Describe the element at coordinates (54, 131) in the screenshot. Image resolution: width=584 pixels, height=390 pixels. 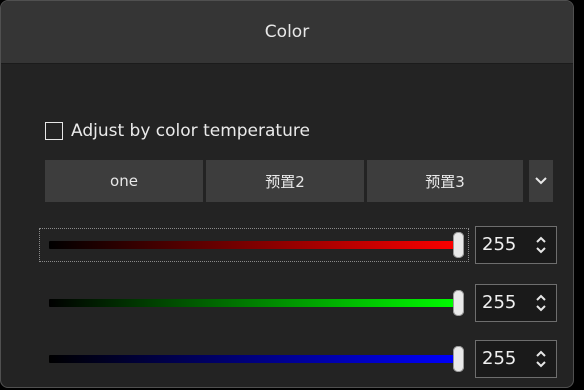
I see `adjust-by-temperature-checkbox` at that location.